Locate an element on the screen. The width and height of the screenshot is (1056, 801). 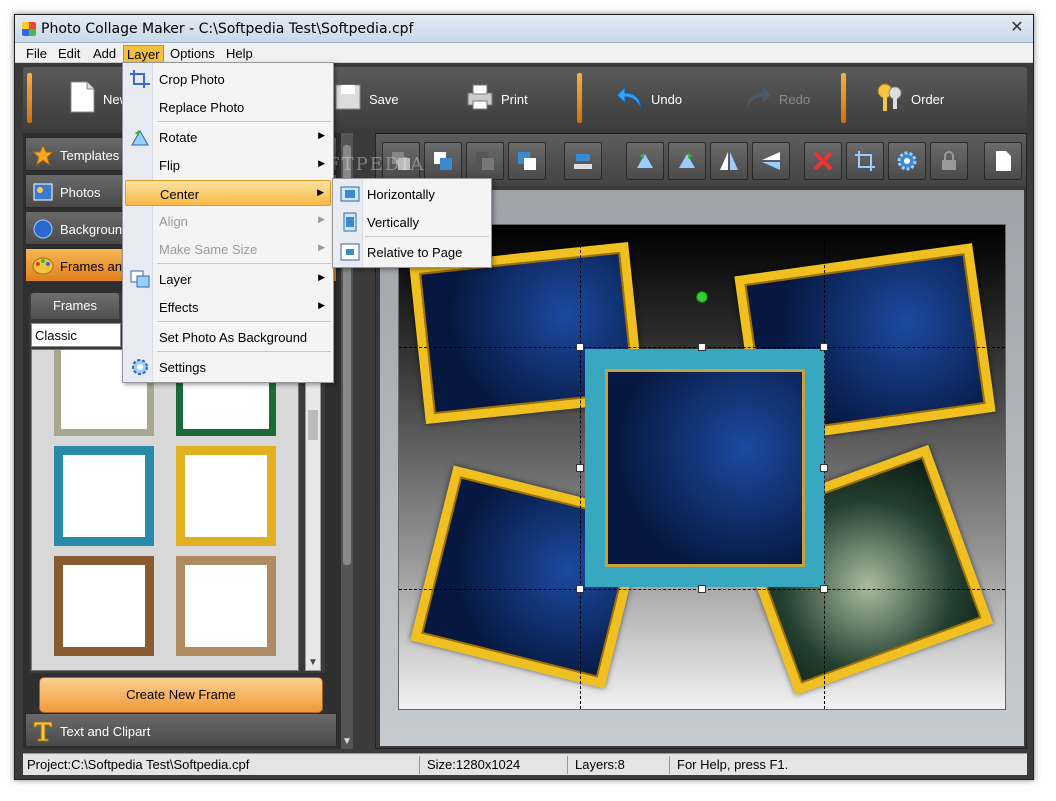
settings-button is located at coordinates (907, 161).